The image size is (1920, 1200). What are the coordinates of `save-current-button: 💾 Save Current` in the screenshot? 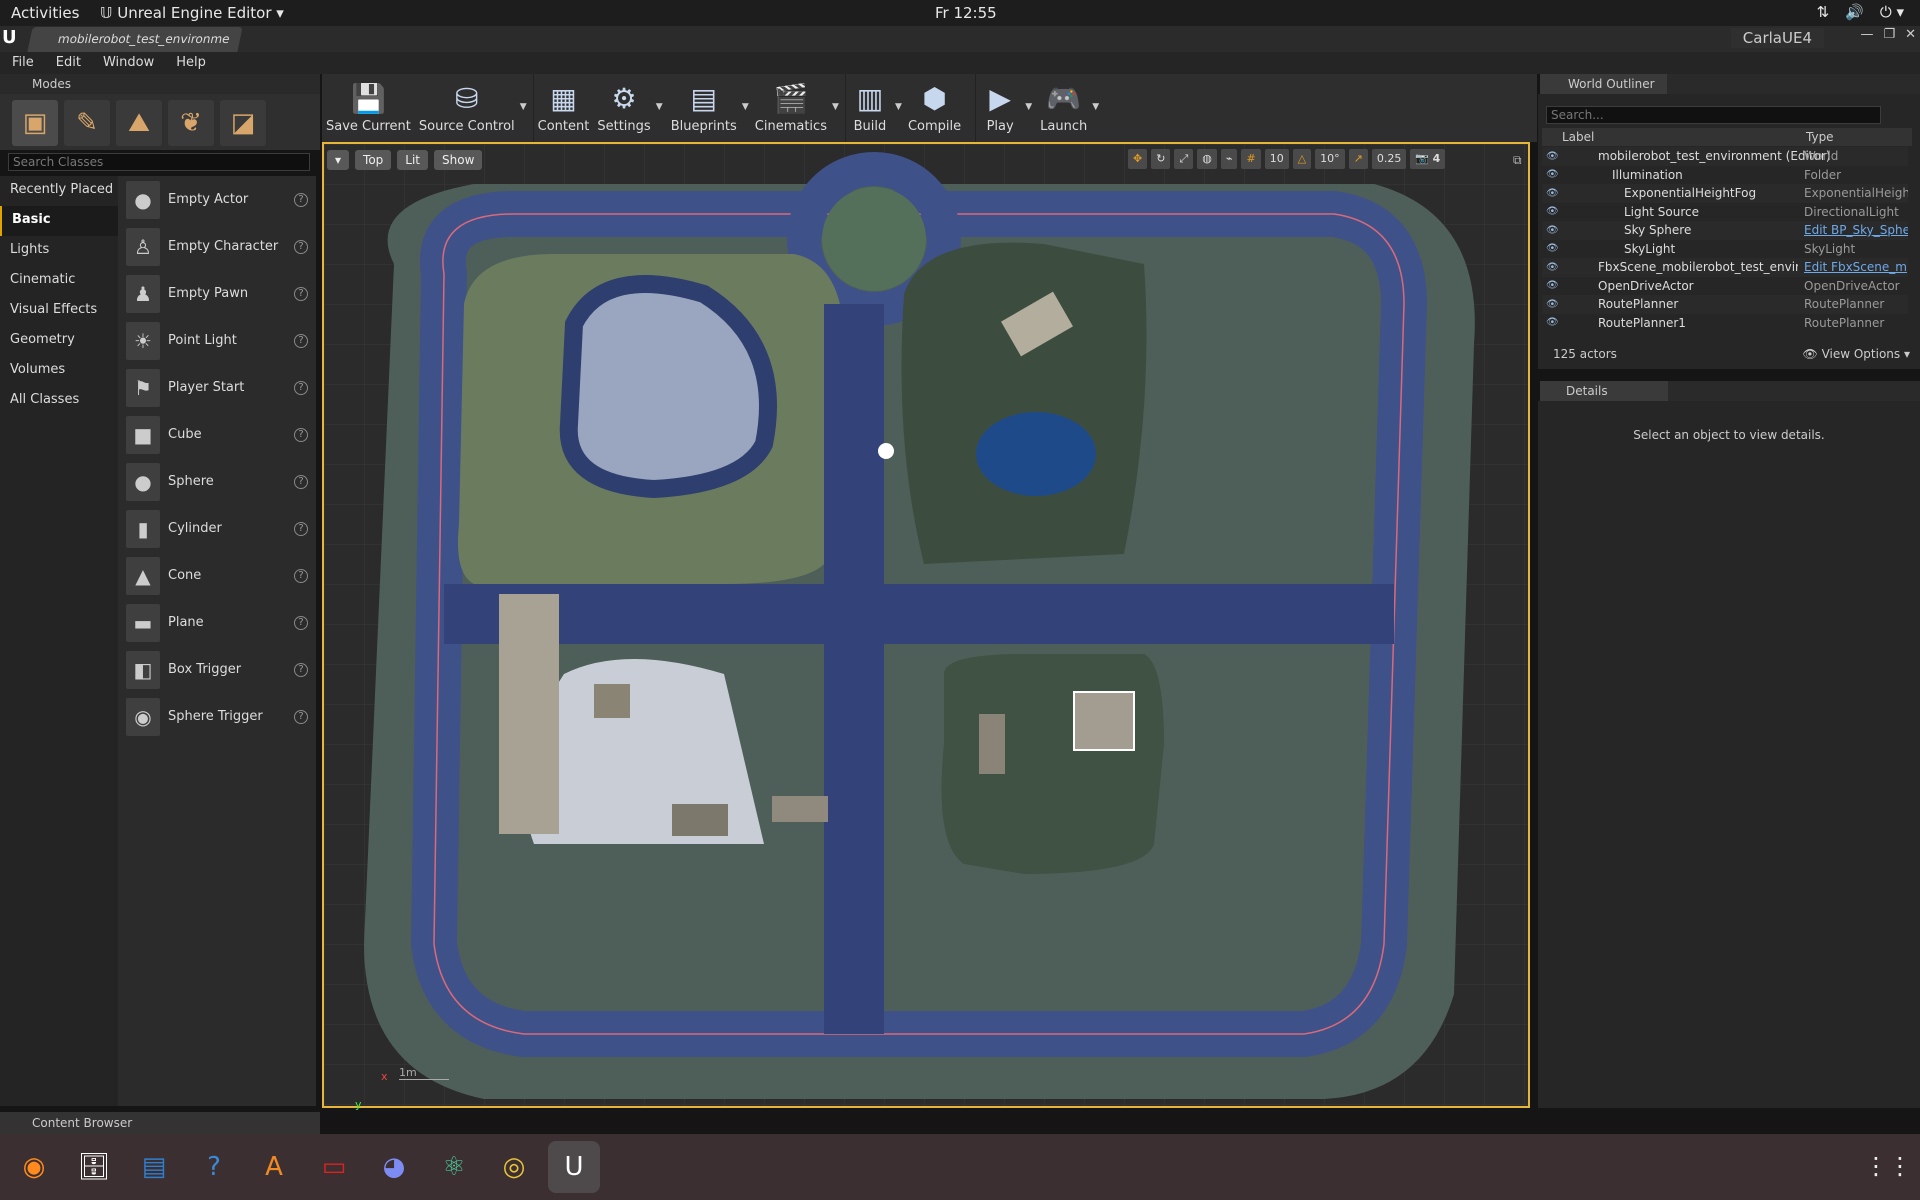 It's located at (368, 108).